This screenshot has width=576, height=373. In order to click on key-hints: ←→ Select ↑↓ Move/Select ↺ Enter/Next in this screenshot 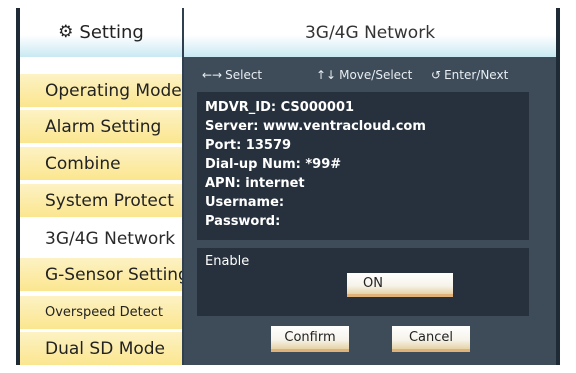, I will do `click(370, 77)`.